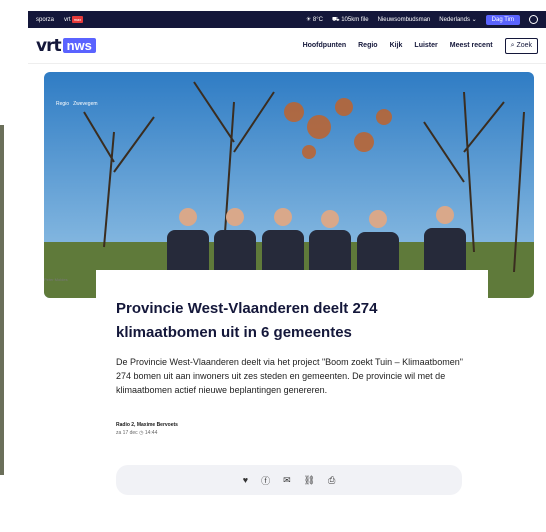  Describe the element at coordinates (292, 433) in the screenshot. I see `article-meta: za 17 dec ◷ 14:44` at that location.